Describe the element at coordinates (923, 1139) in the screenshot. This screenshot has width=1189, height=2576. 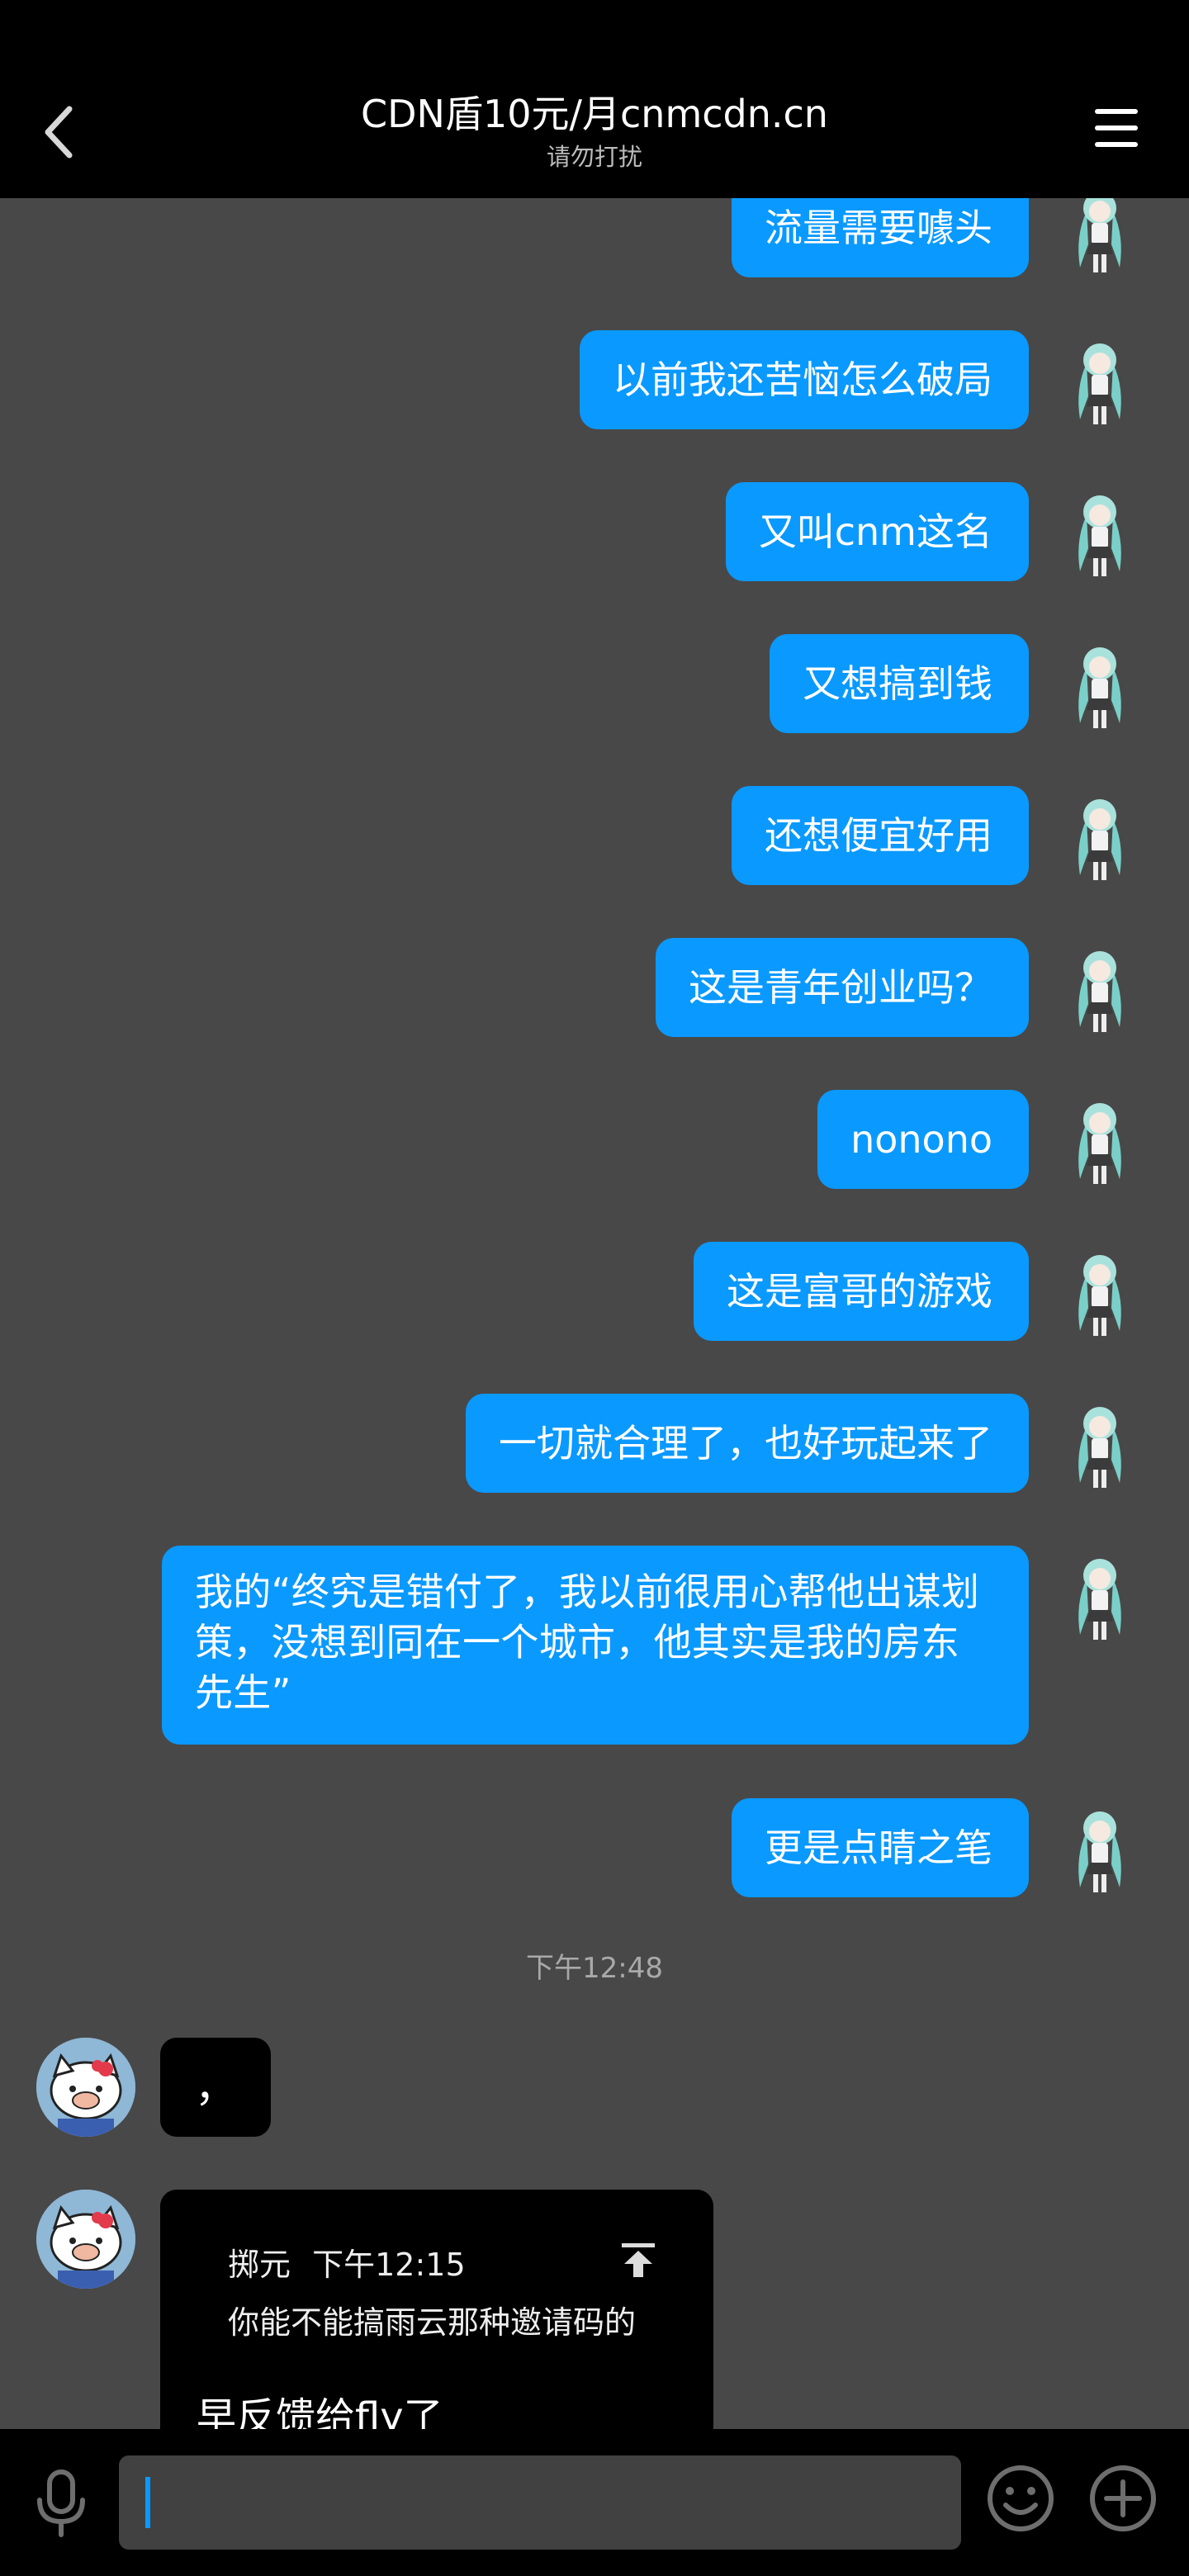
I see `message-bubble-out: nonono` at that location.